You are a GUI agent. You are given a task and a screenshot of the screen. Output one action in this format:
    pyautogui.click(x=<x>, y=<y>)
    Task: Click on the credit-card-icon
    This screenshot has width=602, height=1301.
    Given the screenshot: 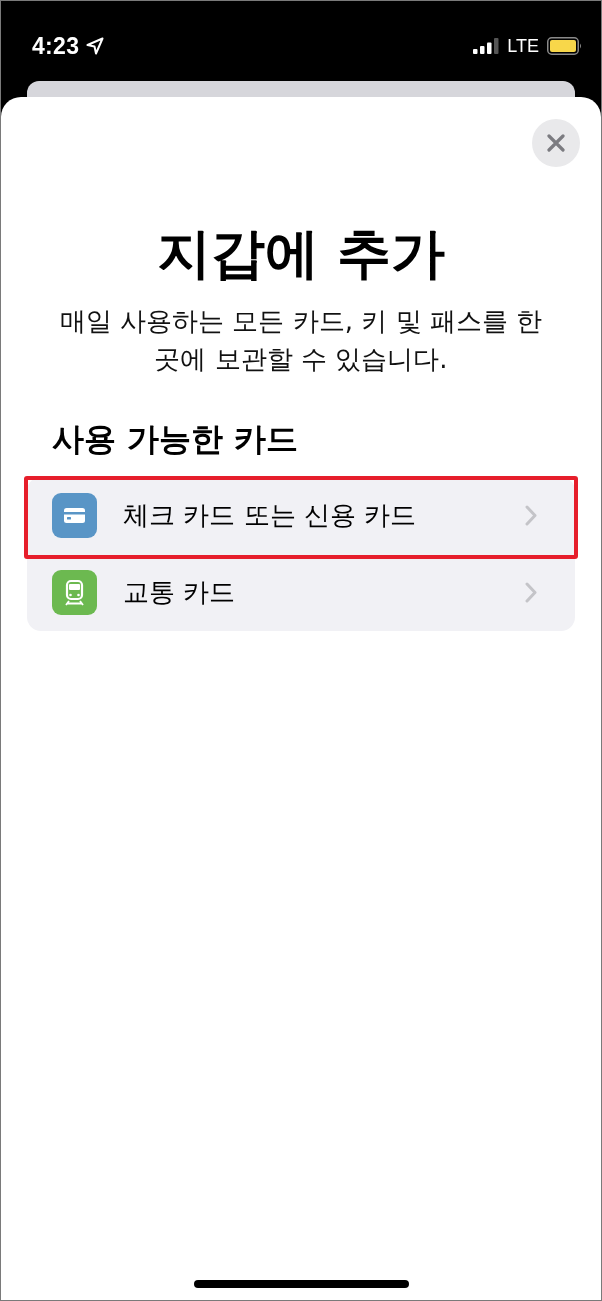 What is the action you would take?
    pyautogui.click(x=74, y=515)
    